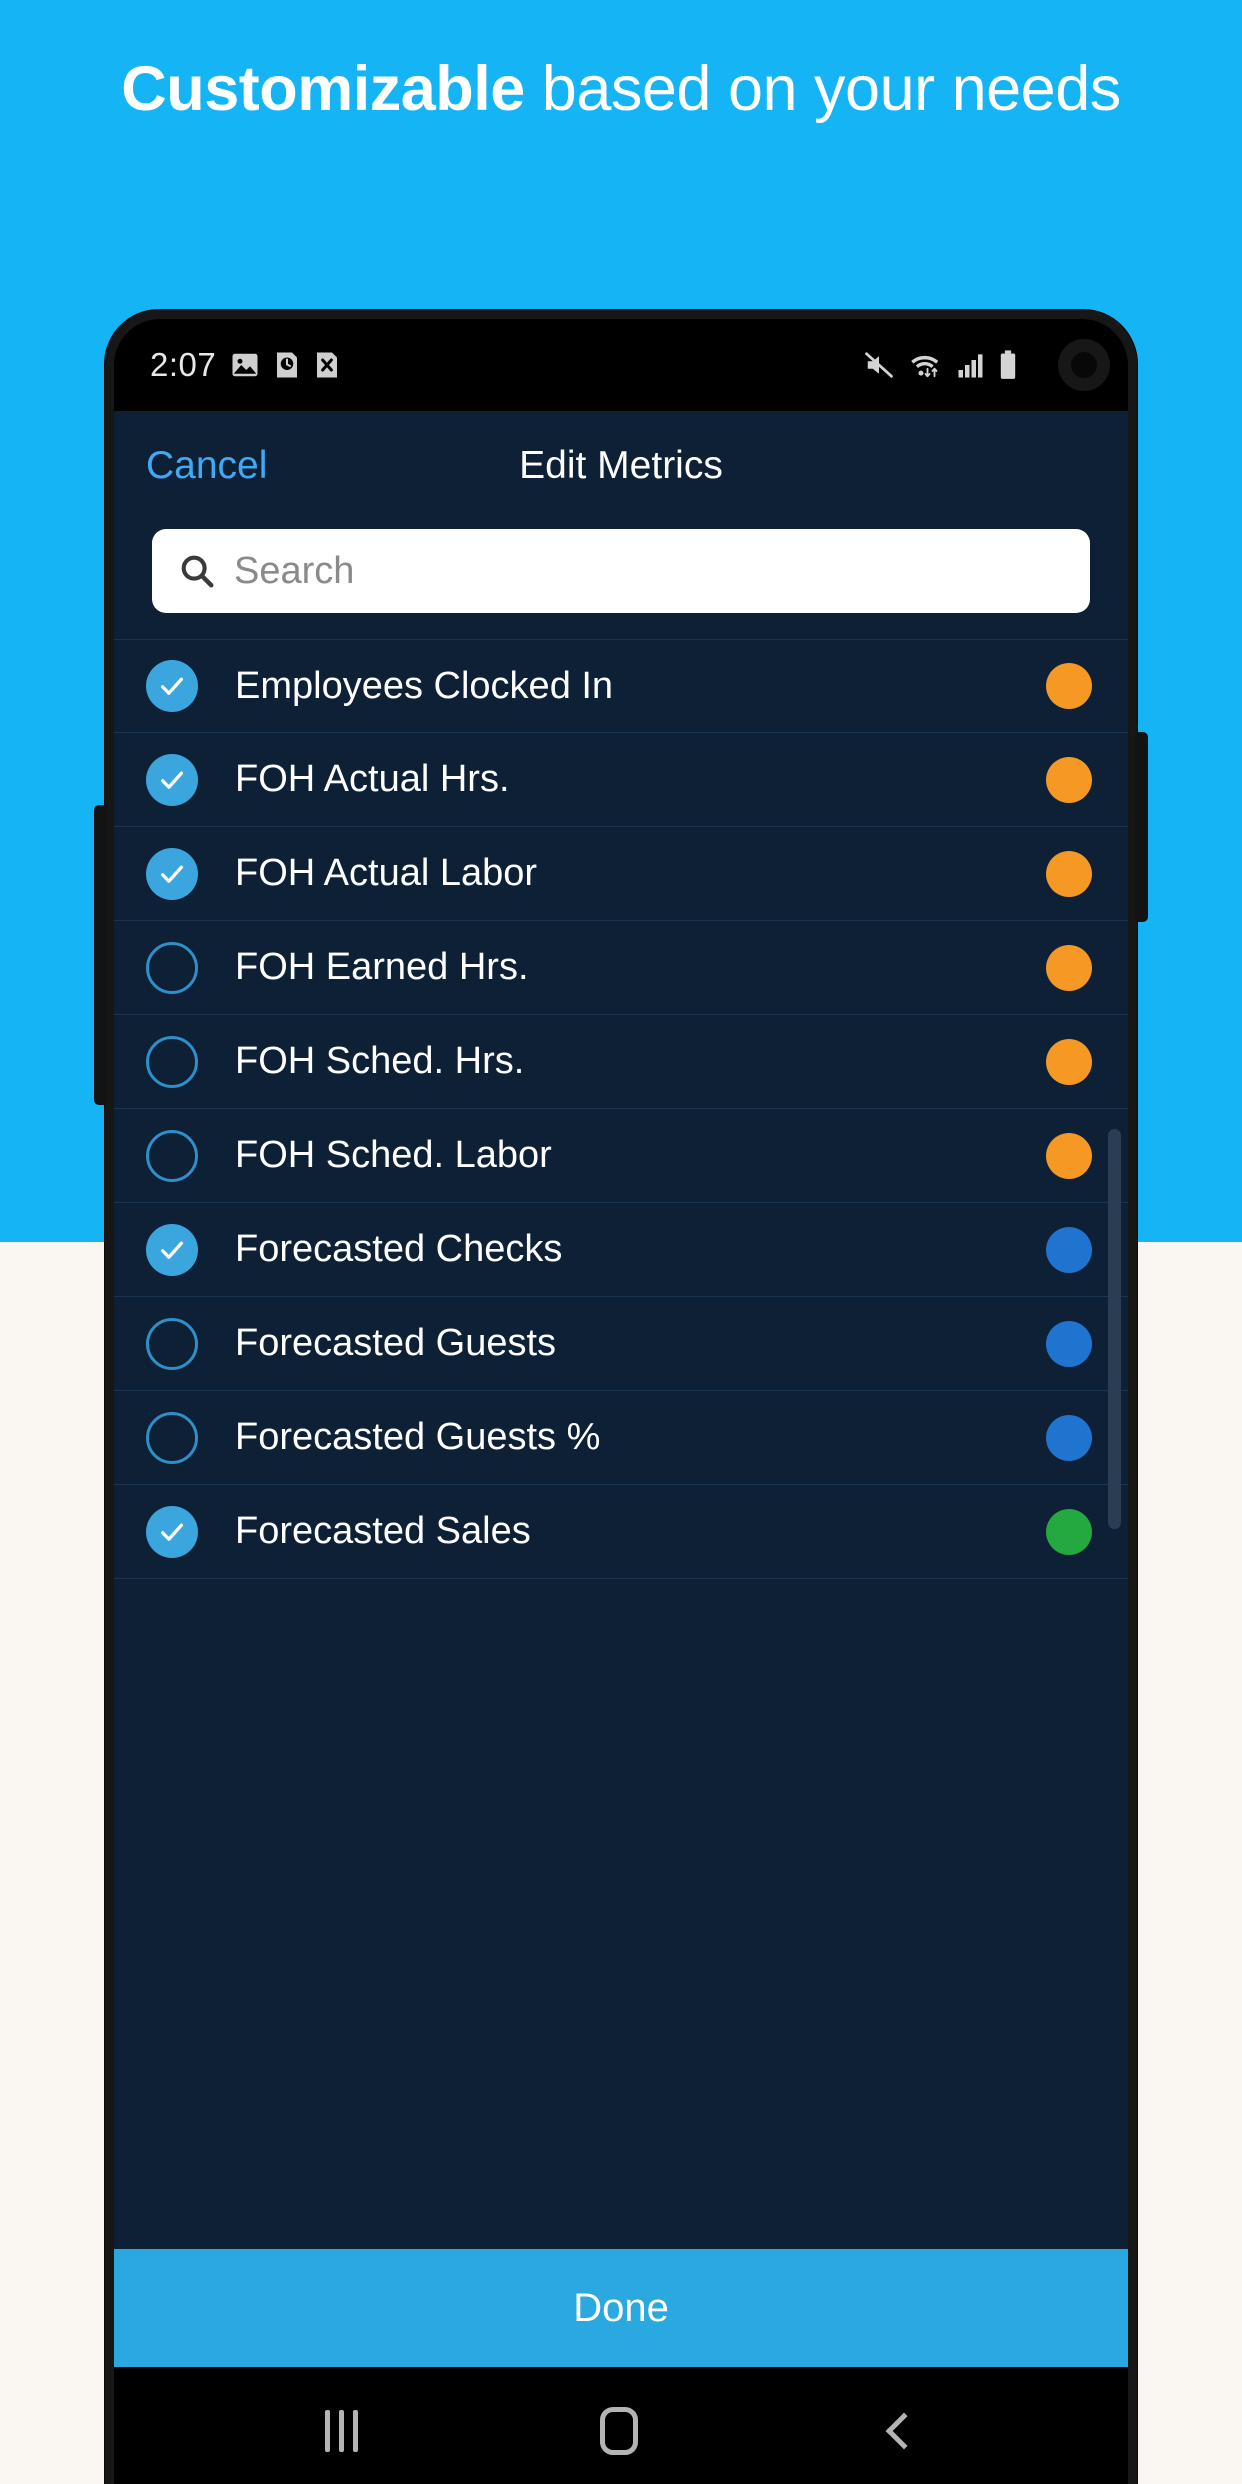 The height and width of the screenshot is (2484, 1242). What do you see at coordinates (621, 968) in the screenshot?
I see `metric-row: FOH Earned Hrs.` at bounding box center [621, 968].